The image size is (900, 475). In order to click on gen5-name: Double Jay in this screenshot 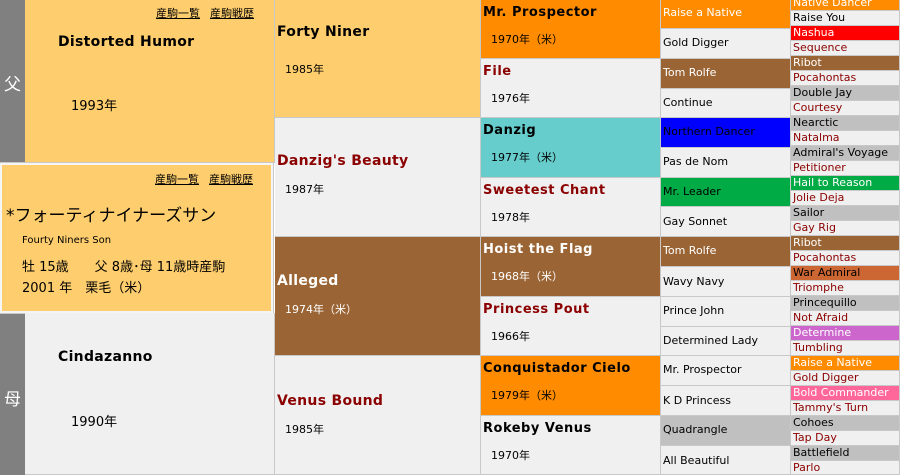, I will do `click(822, 93)`.